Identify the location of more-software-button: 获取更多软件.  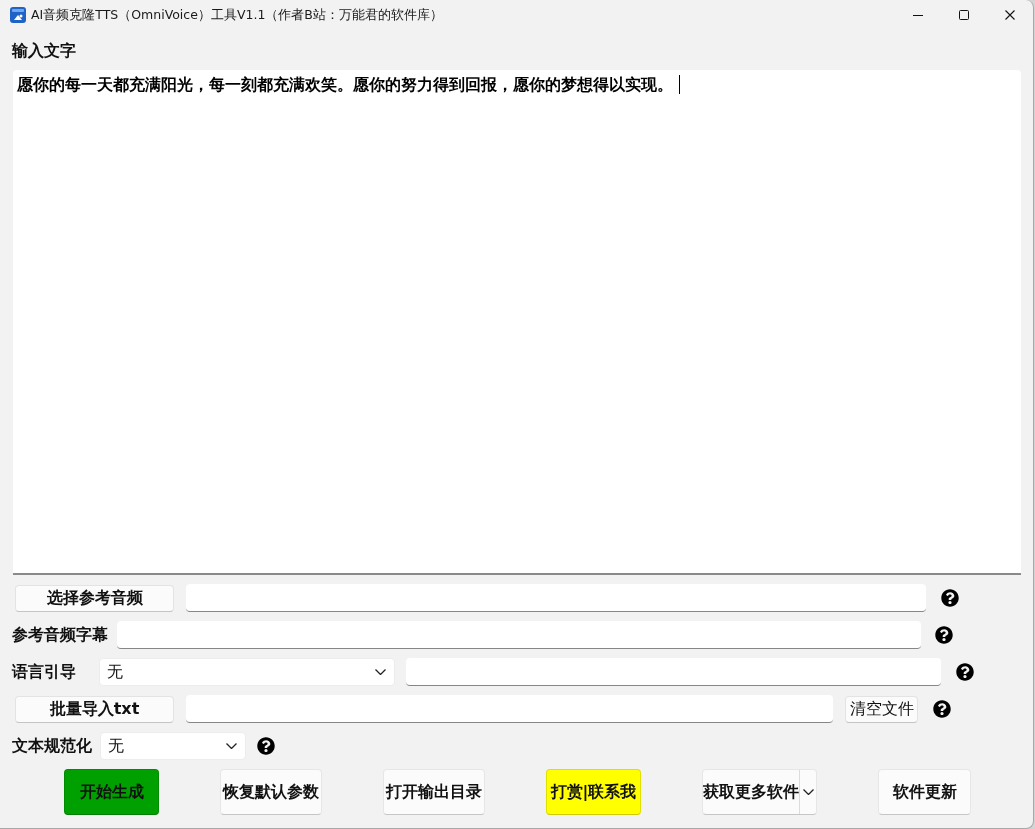
(759, 792).